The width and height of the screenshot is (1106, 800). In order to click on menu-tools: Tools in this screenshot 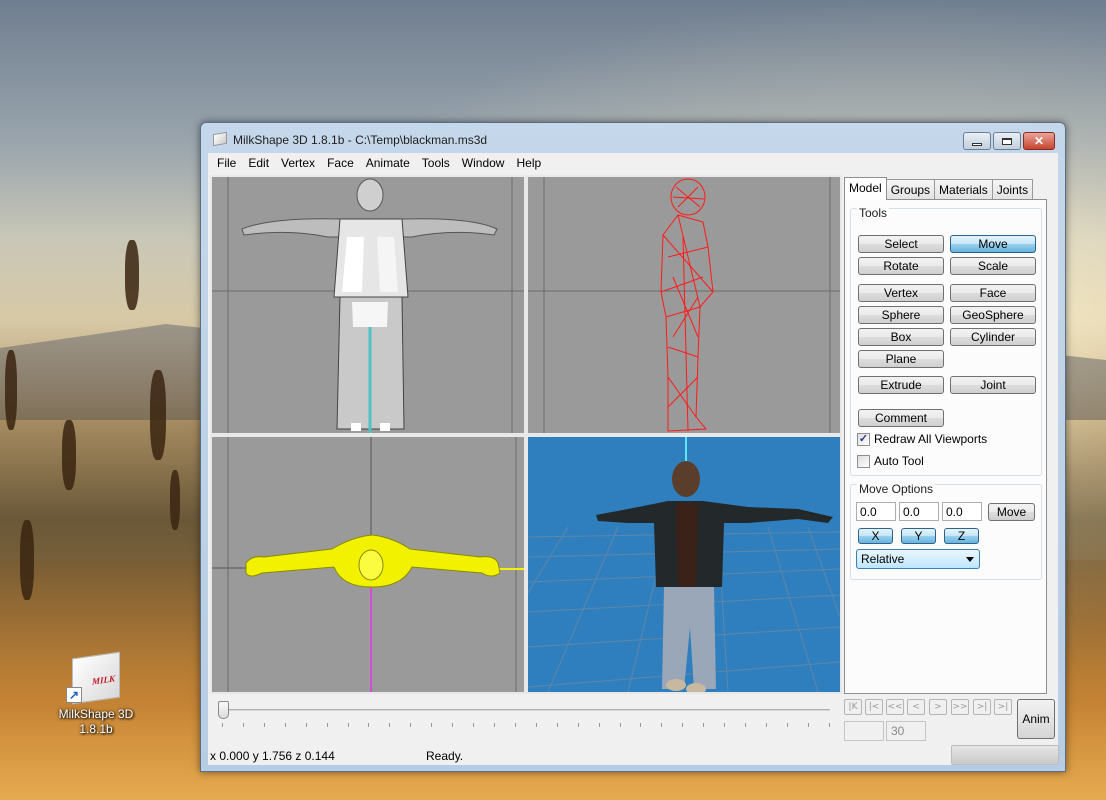, I will do `click(436, 163)`.